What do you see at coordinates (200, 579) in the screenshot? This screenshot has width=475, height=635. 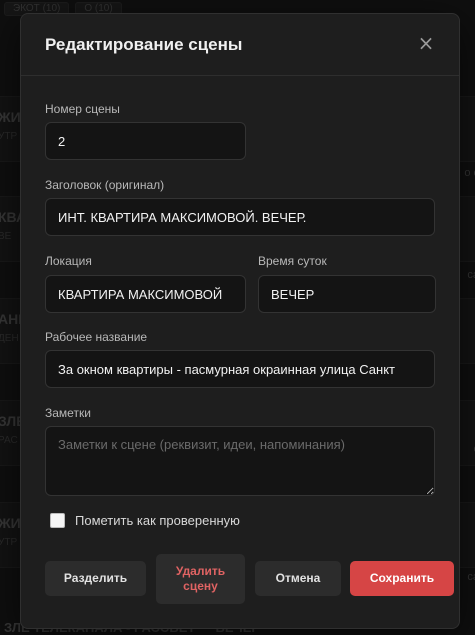 I see `delete-scene-button: Удалить сцену` at bounding box center [200, 579].